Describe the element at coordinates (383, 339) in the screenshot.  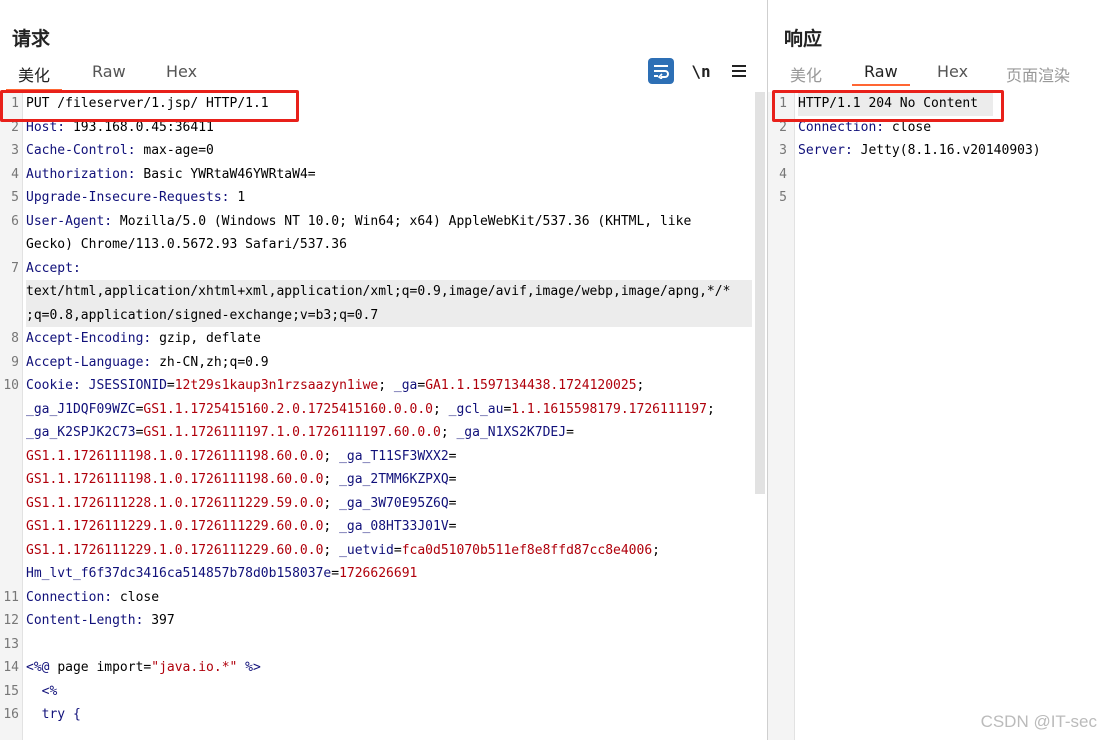
I see `code-line: 8 Accept-Encoding: gzip, deflate` at that location.